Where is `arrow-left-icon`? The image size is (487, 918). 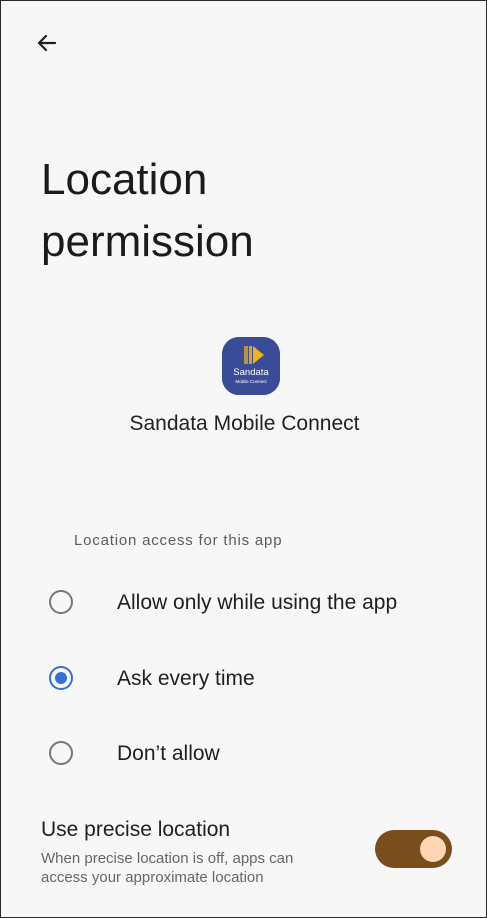 arrow-left-icon is located at coordinates (47, 43).